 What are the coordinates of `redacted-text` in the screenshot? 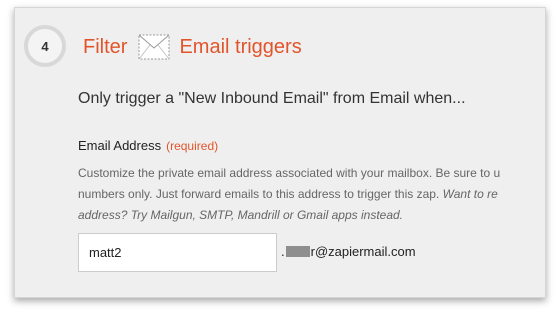 It's located at (297, 251).